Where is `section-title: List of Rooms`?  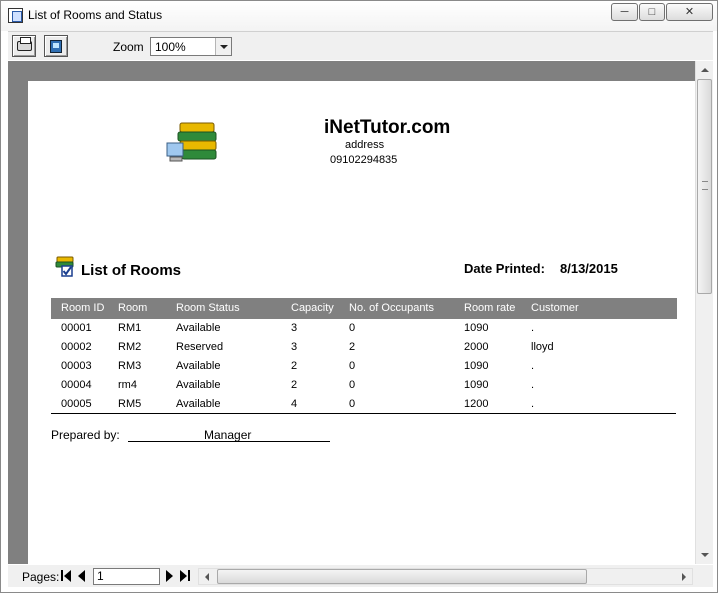
section-title: List of Rooms is located at coordinates (131, 270).